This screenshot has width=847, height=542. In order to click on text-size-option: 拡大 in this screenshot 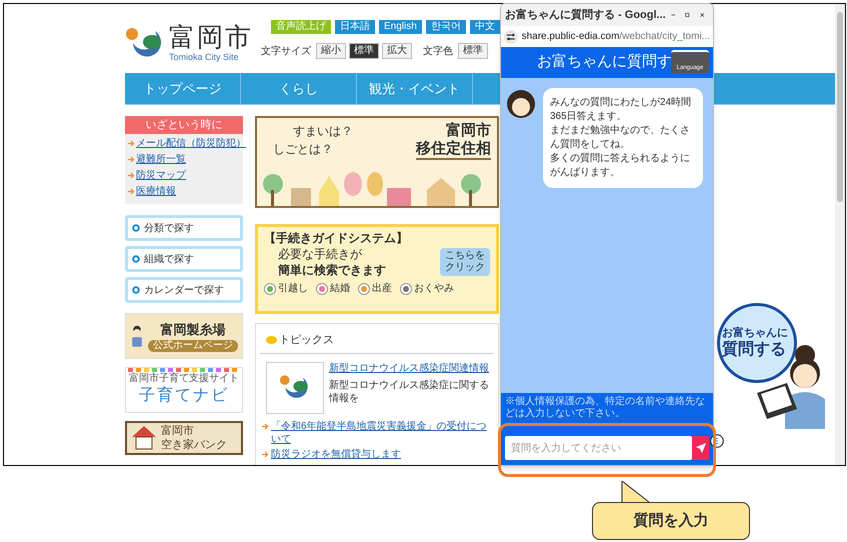, I will do `click(397, 51)`.